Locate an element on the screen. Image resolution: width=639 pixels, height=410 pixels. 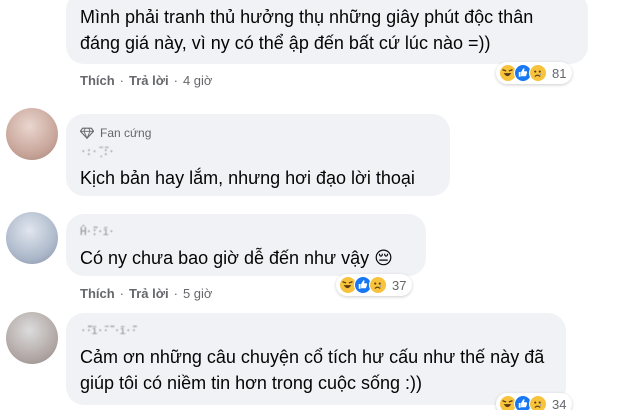
comment-actions: Thích · Trả lời · 5 giờ is located at coordinates (146, 293).